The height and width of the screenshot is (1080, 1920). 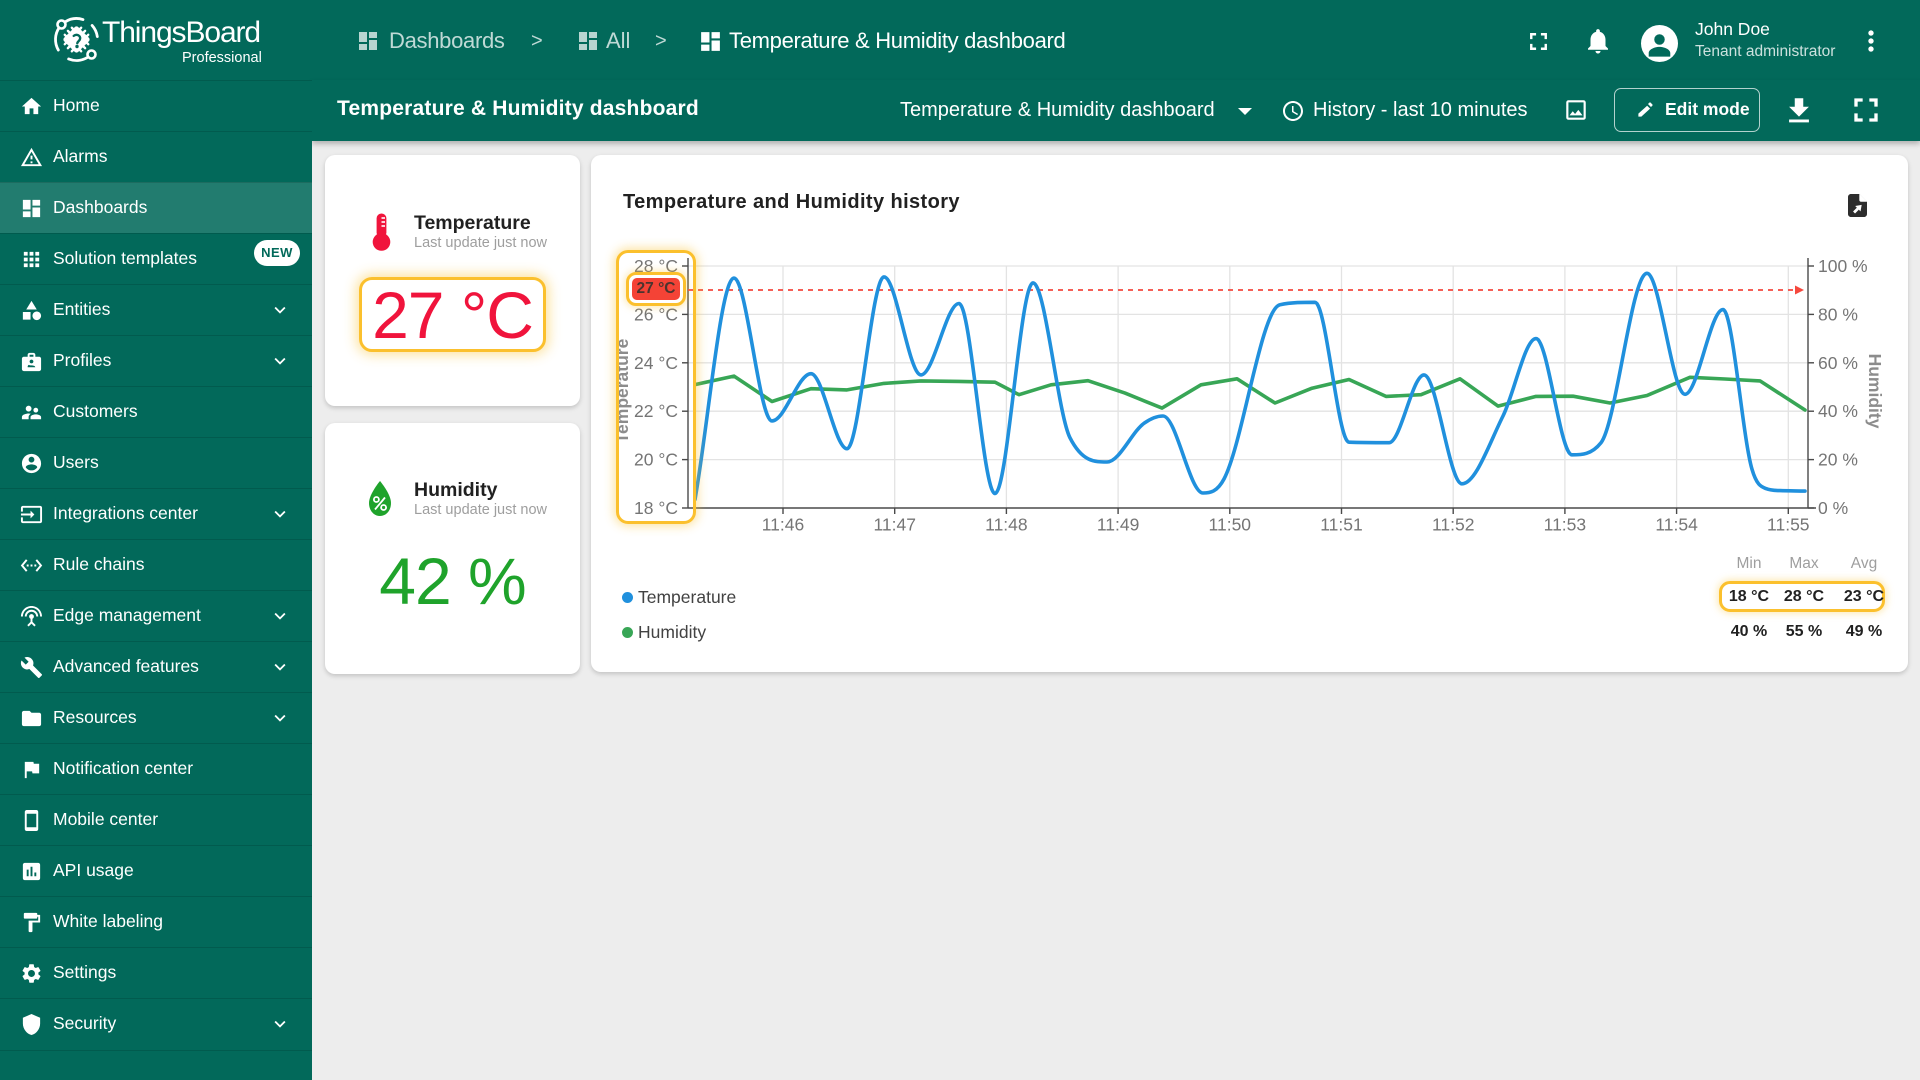 I want to click on svg-text: 11:47, so click(x=894, y=525).